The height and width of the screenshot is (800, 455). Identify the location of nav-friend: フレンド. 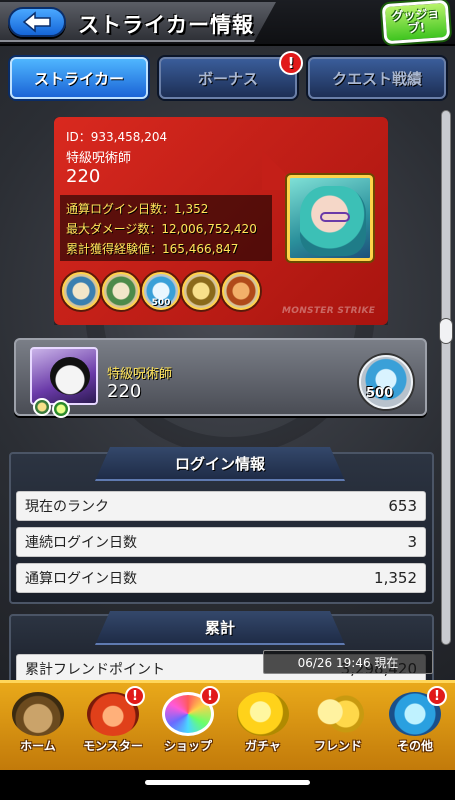
(338, 724).